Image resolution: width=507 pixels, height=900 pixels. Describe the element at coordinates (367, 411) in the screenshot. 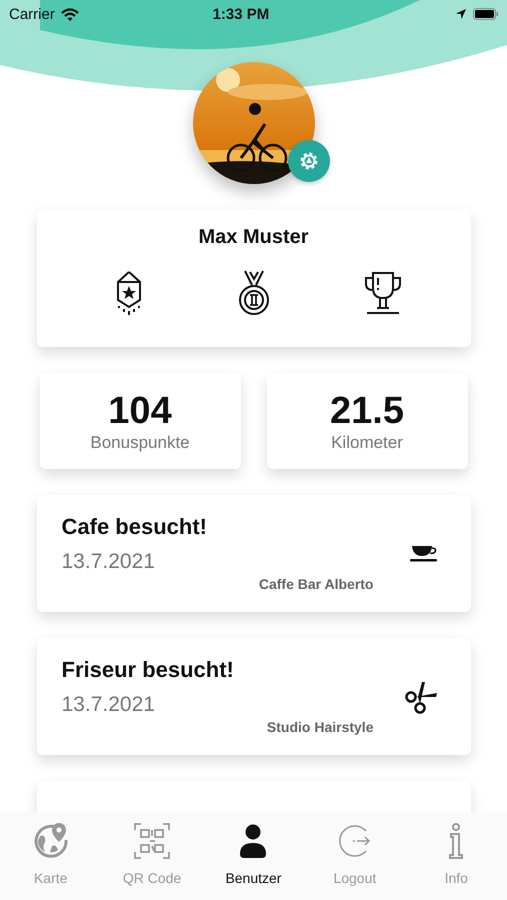

I see `stat-value: 21.5` at that location.